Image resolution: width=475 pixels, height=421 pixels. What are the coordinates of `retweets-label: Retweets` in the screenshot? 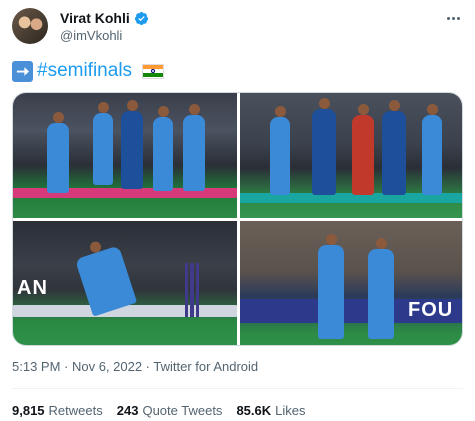 It's located at (75, 410).